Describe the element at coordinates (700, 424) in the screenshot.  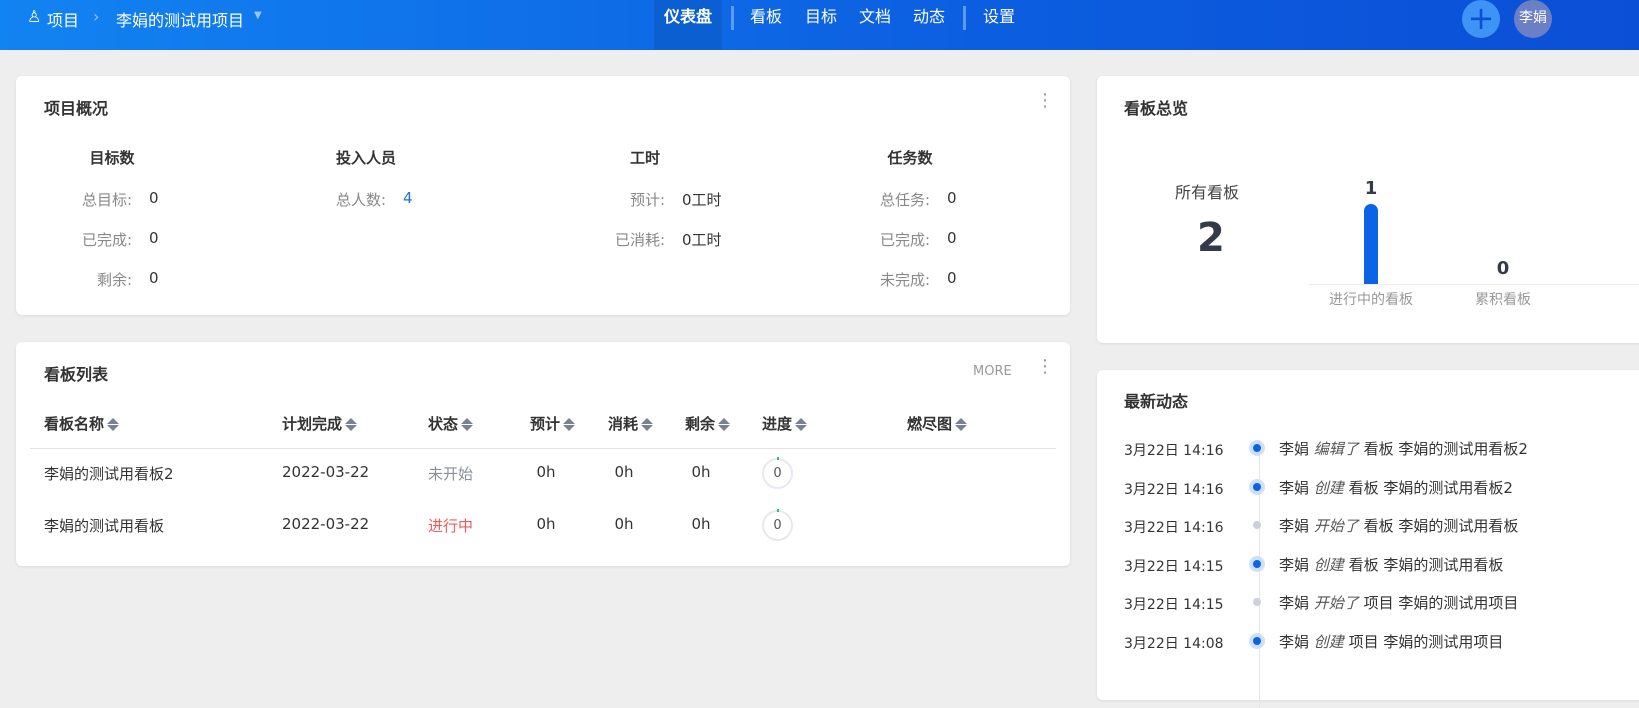
I see `column-label: 剩余` at that location.